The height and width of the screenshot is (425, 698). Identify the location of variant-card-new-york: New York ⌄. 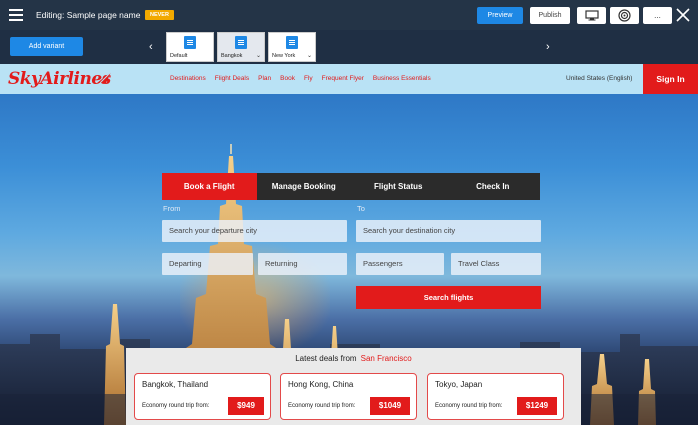
(292, 47).